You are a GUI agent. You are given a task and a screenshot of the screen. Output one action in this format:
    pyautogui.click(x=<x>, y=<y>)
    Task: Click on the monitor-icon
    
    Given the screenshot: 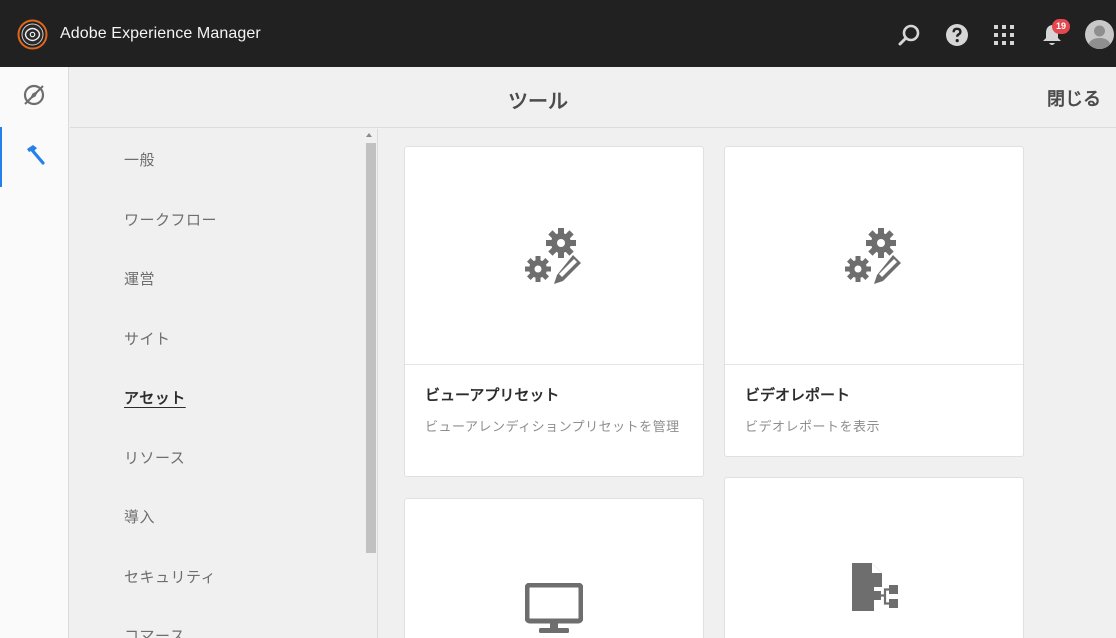 What is the action you would take?
    pyautogui.click(x=554, y=608)
    